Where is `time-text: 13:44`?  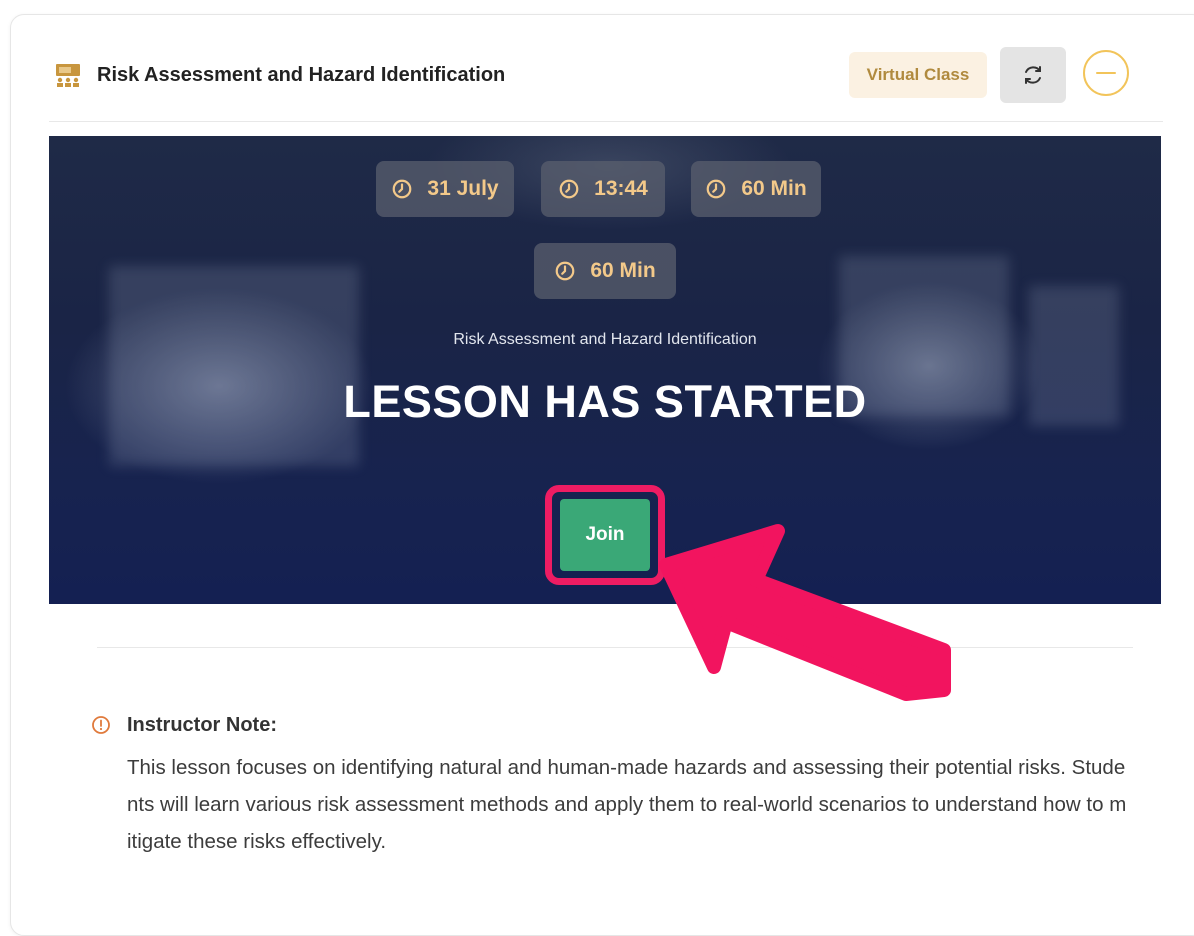
time-text: 13:44 is located at coordinates (621, 188).